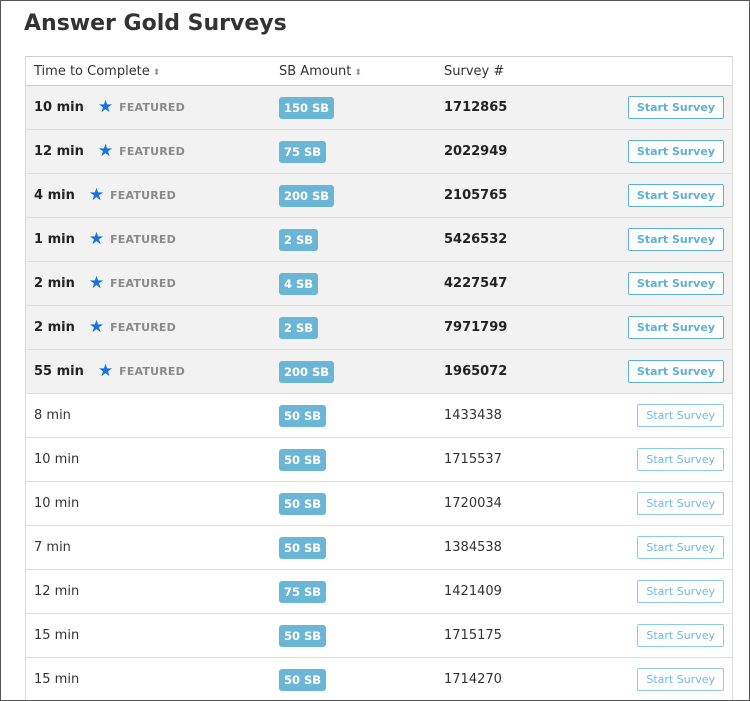 This screenshot has height=701, width=750. Describe the element at coordinates (59, 371) in the screenshot. I see `time-value: 55 min` at that location.